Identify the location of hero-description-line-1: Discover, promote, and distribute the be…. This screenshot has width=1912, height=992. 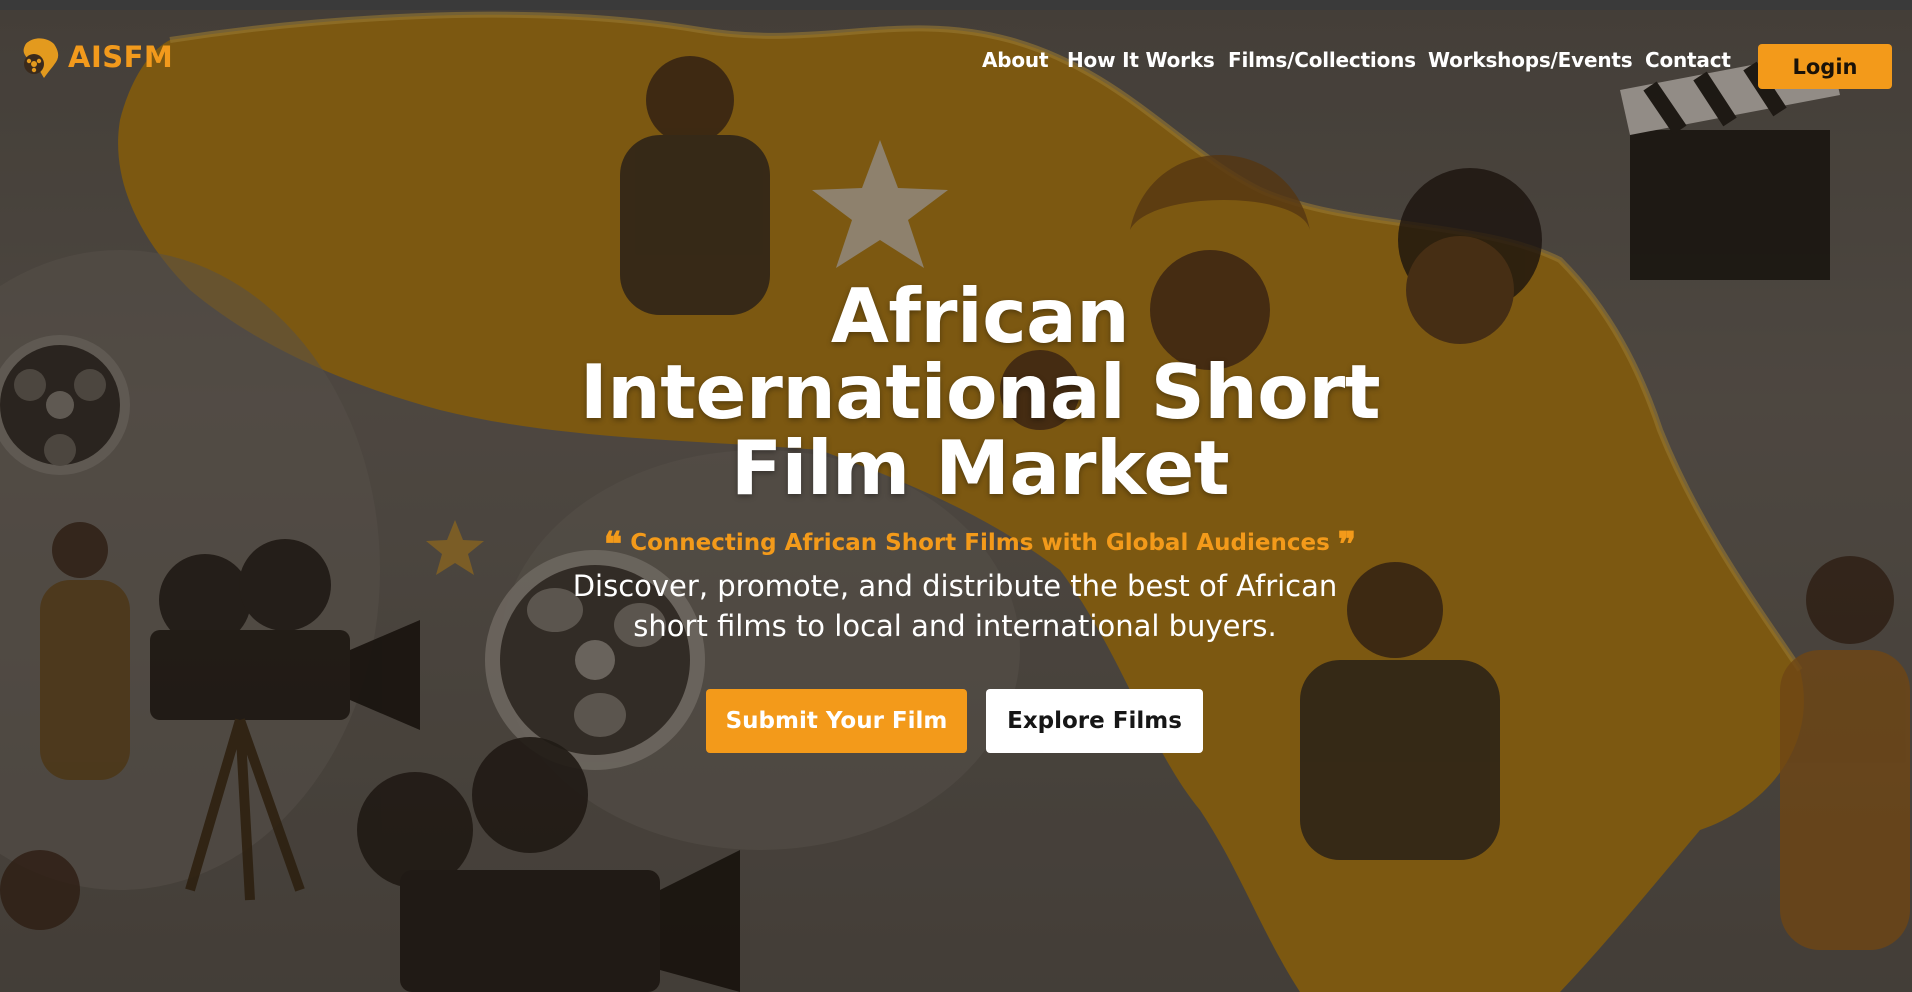
(955, 586).